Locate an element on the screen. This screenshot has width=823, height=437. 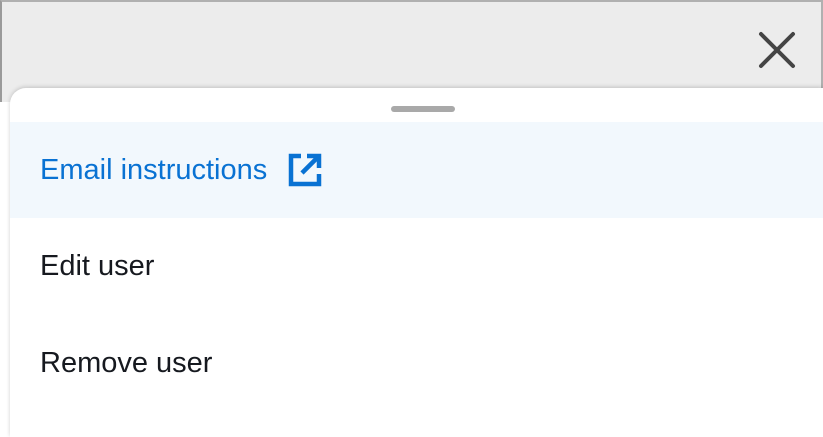
close-icon is located at coordinates (777, 50).